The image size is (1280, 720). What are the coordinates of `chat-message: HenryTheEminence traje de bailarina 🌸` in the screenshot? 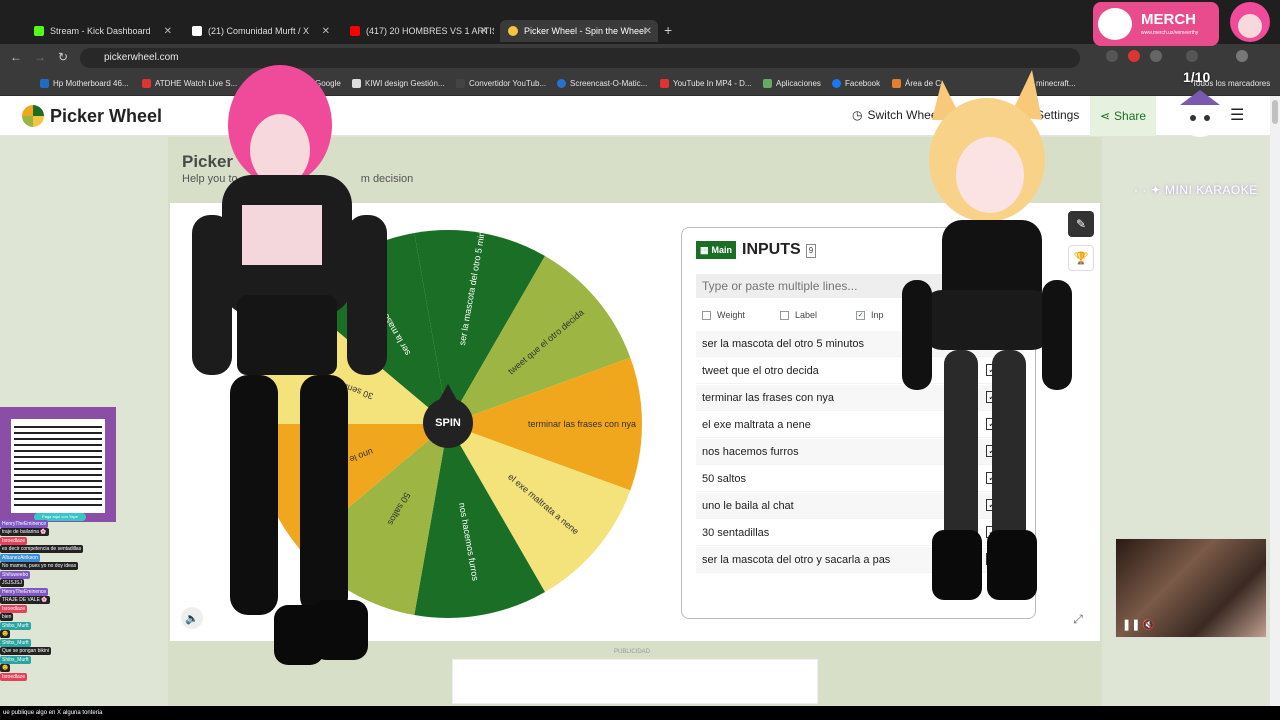 It's located at (24, 528).